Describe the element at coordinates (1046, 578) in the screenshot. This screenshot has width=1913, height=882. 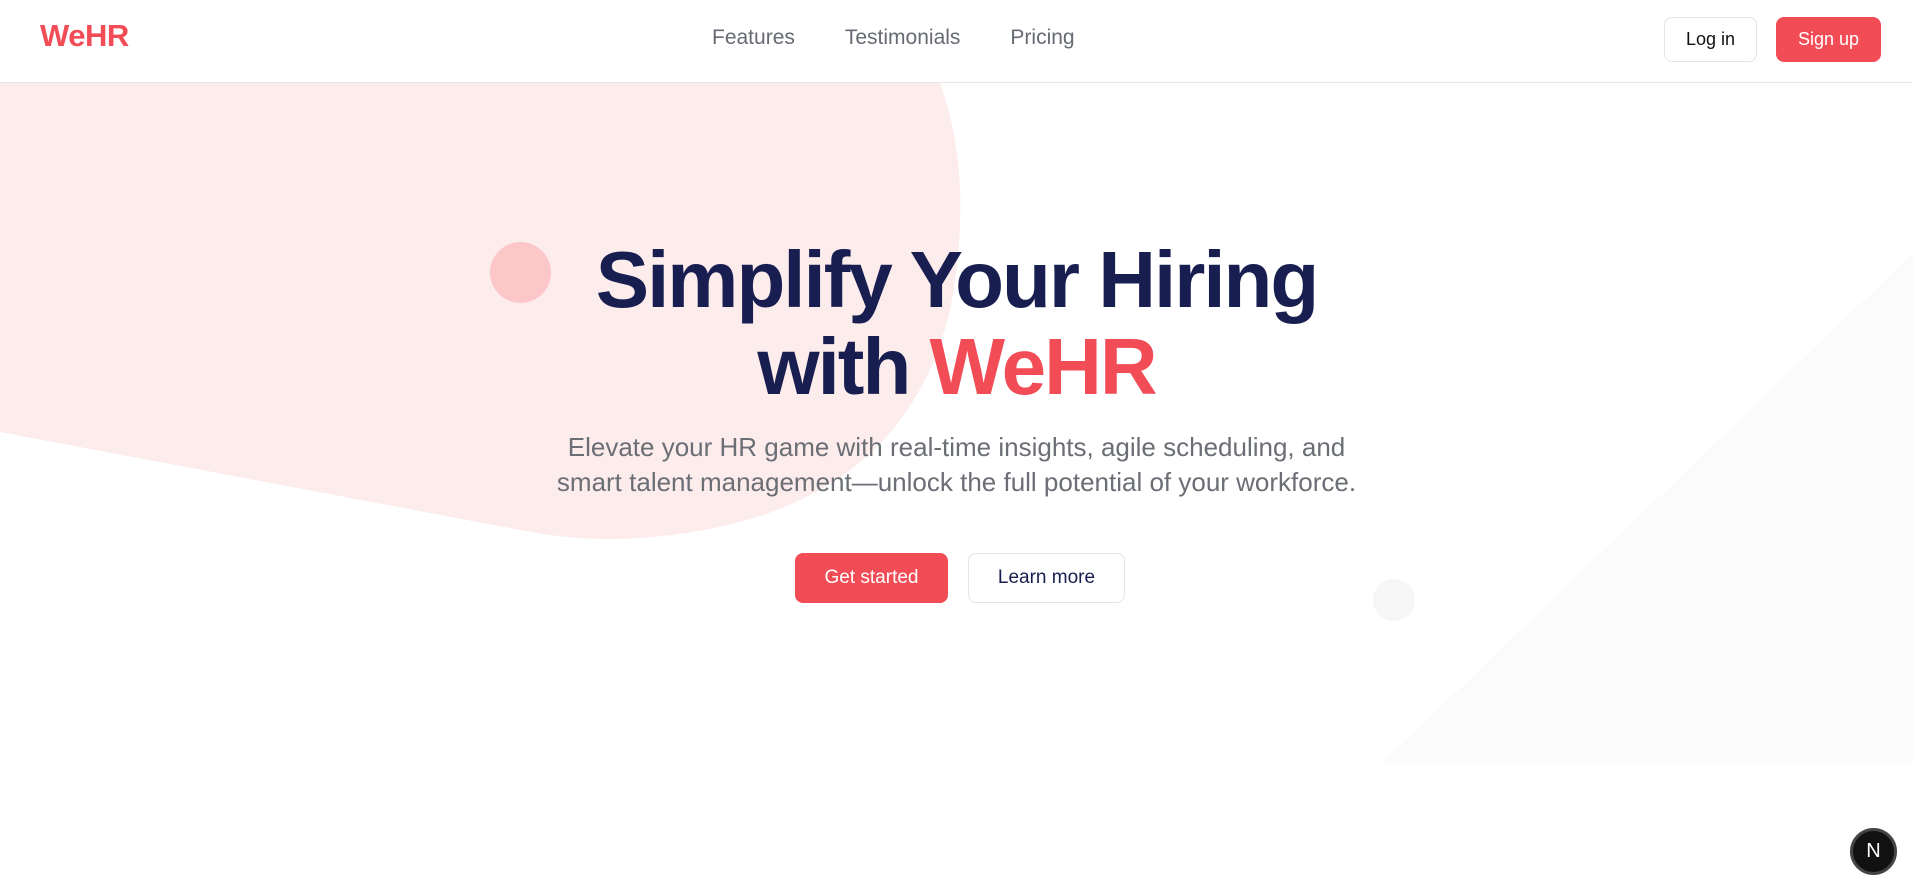
I see `learn-more-button: Learn more` at that location.